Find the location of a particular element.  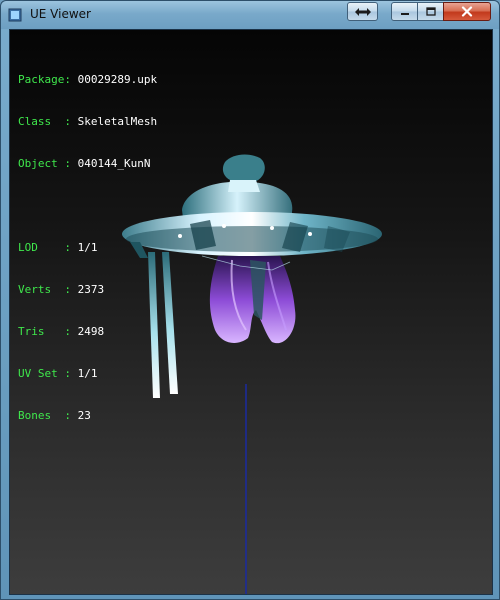

bones-label: Bones : is located at coordinates (48, 415).